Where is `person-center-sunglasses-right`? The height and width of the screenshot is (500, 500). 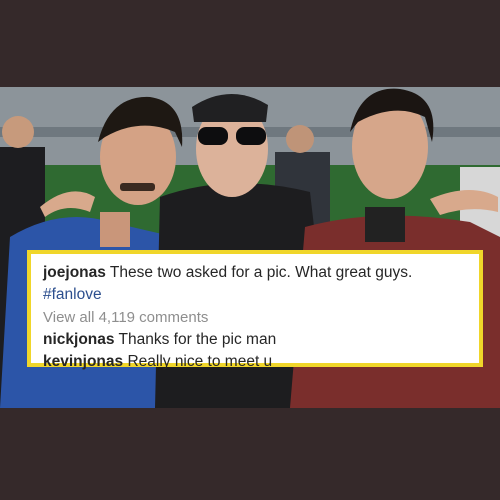
person-center-sunglasses-right is located at coordinates (251, 136).